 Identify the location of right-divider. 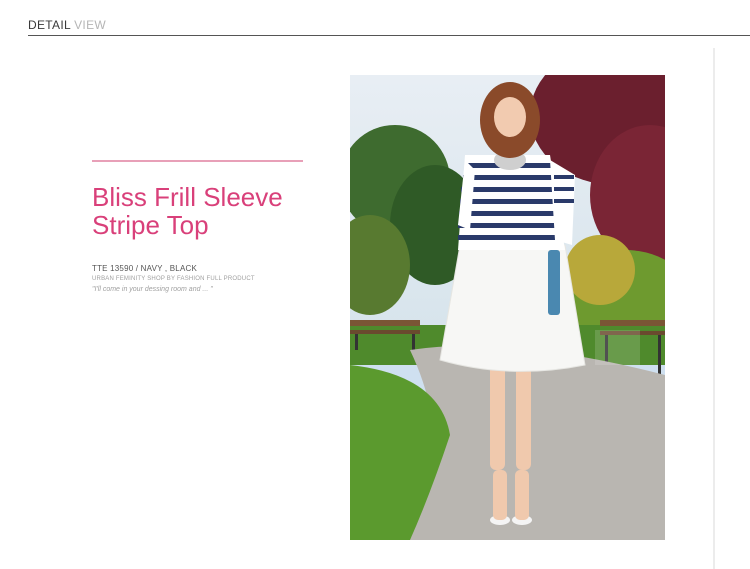
(714, 308).